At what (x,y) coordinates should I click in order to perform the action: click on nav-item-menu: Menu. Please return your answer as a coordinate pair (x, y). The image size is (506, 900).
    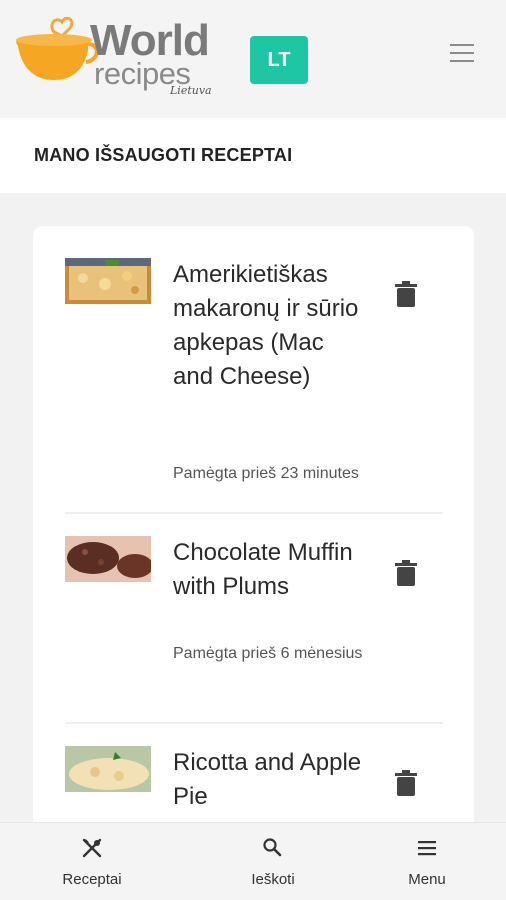
    Looking at the image, I should click on (427, 861).